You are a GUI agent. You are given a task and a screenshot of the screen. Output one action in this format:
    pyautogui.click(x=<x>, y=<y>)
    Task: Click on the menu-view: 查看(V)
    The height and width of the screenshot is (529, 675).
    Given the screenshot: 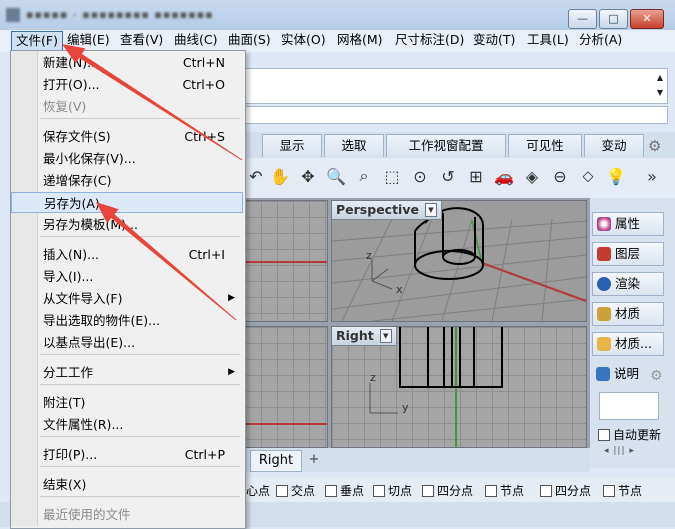 What is the action you would take?
    pyautogui.click(x=141, y=40)
    